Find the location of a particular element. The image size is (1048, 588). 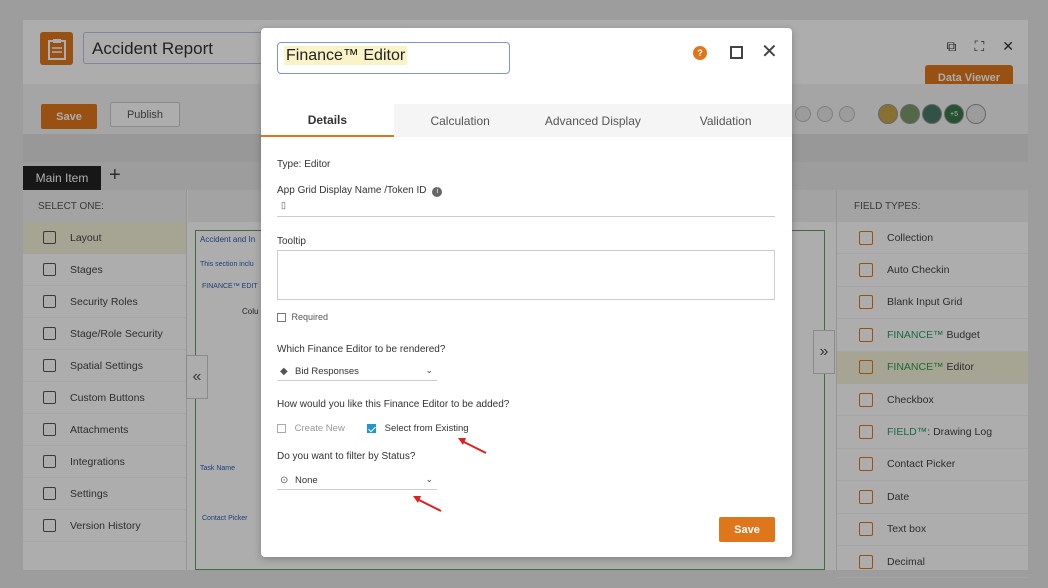

maximize-icon is located at coordinates (736, 52).